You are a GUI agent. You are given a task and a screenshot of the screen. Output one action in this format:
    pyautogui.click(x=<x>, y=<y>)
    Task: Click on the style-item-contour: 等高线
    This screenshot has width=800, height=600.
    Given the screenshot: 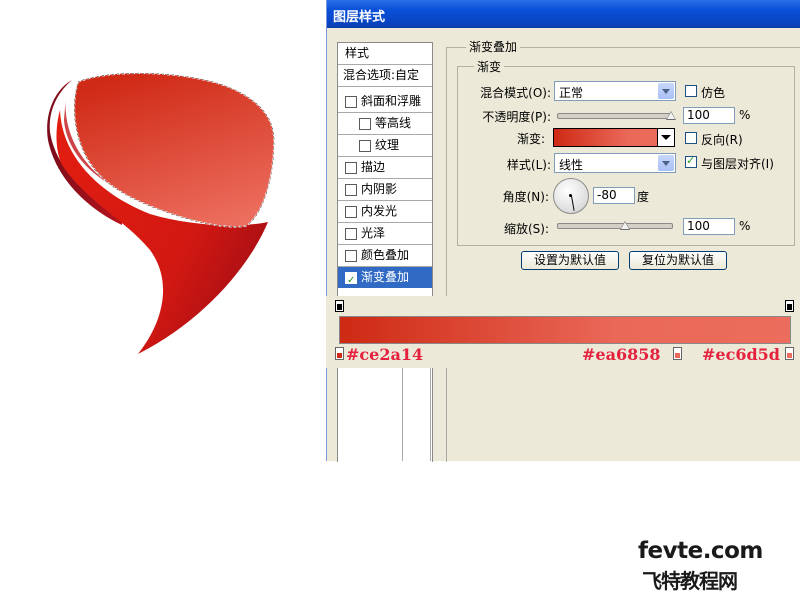 What is the action you would take?
    pyautogui.click(x=385, y=124)
    